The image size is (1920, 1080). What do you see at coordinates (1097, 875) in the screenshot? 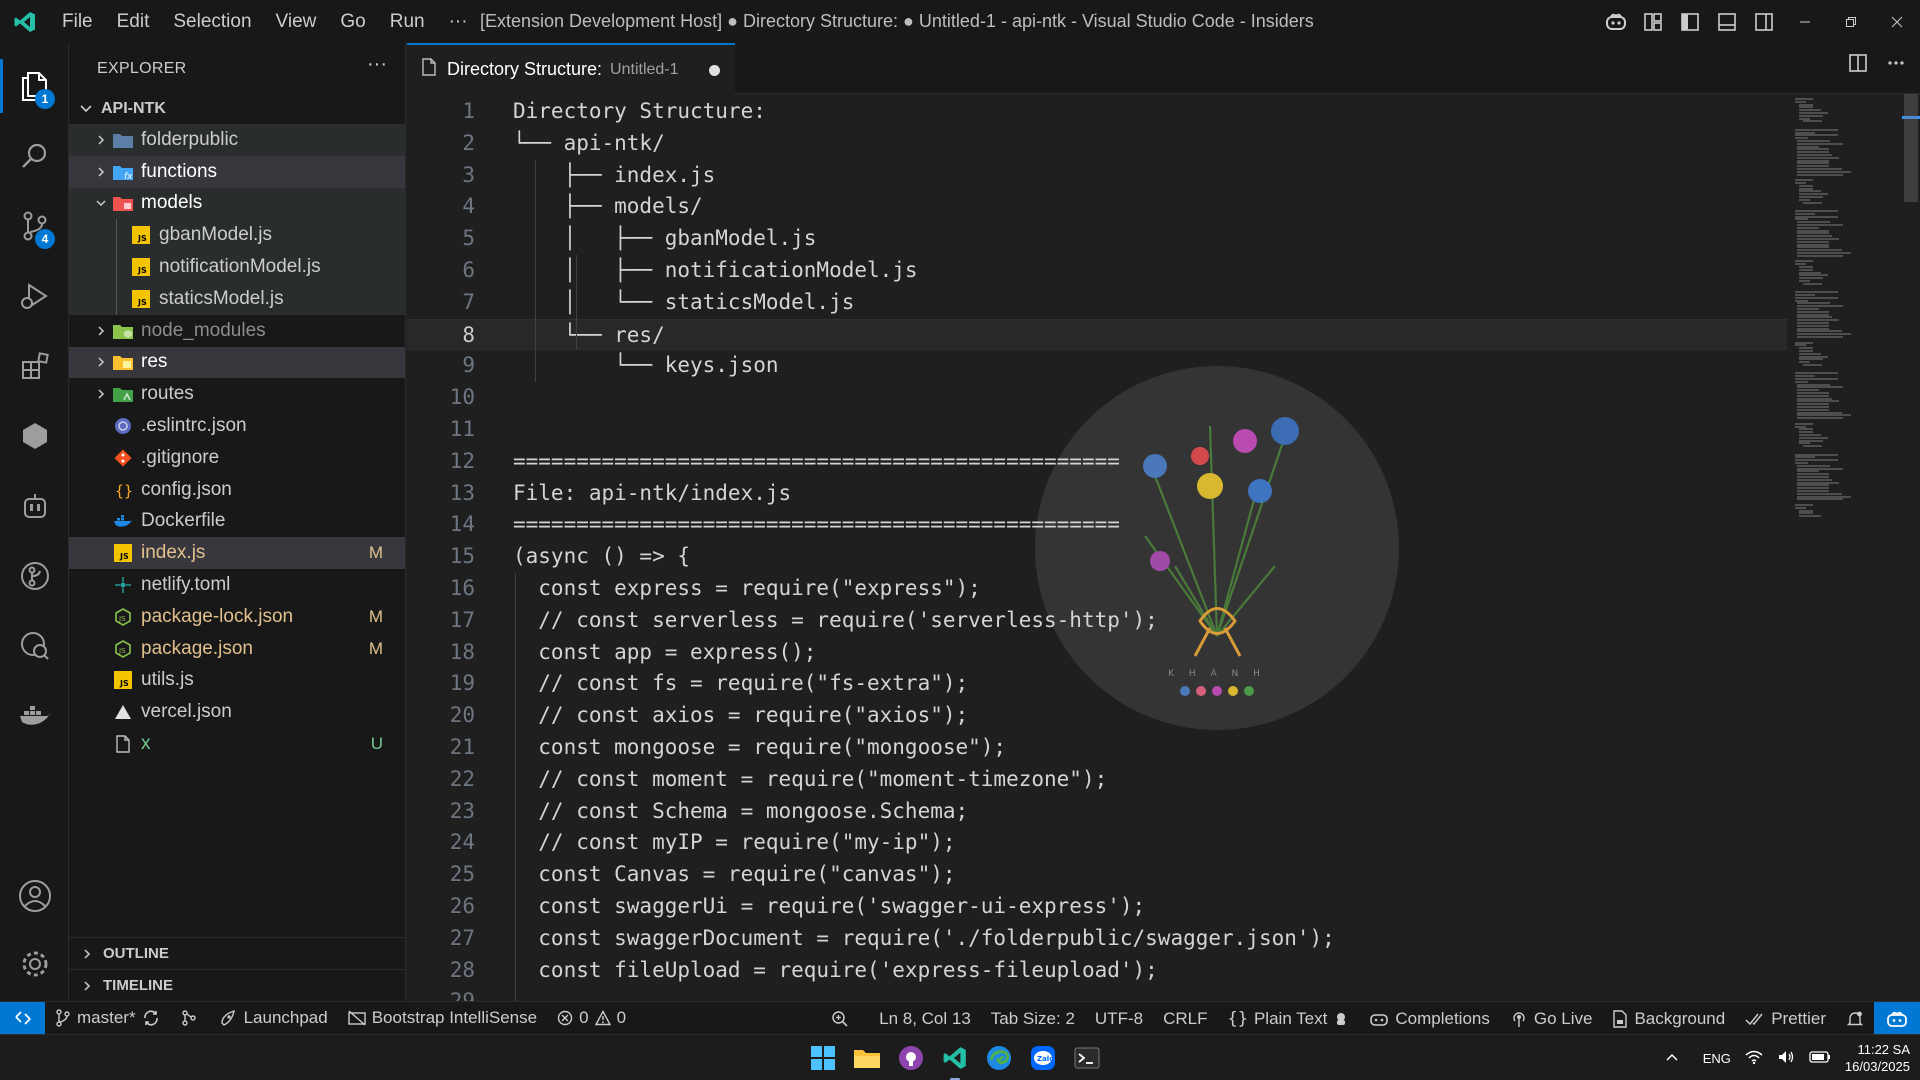
I see `code-line: 25 const Canvas = require("canvas");` at bounding box center [1097, 875].